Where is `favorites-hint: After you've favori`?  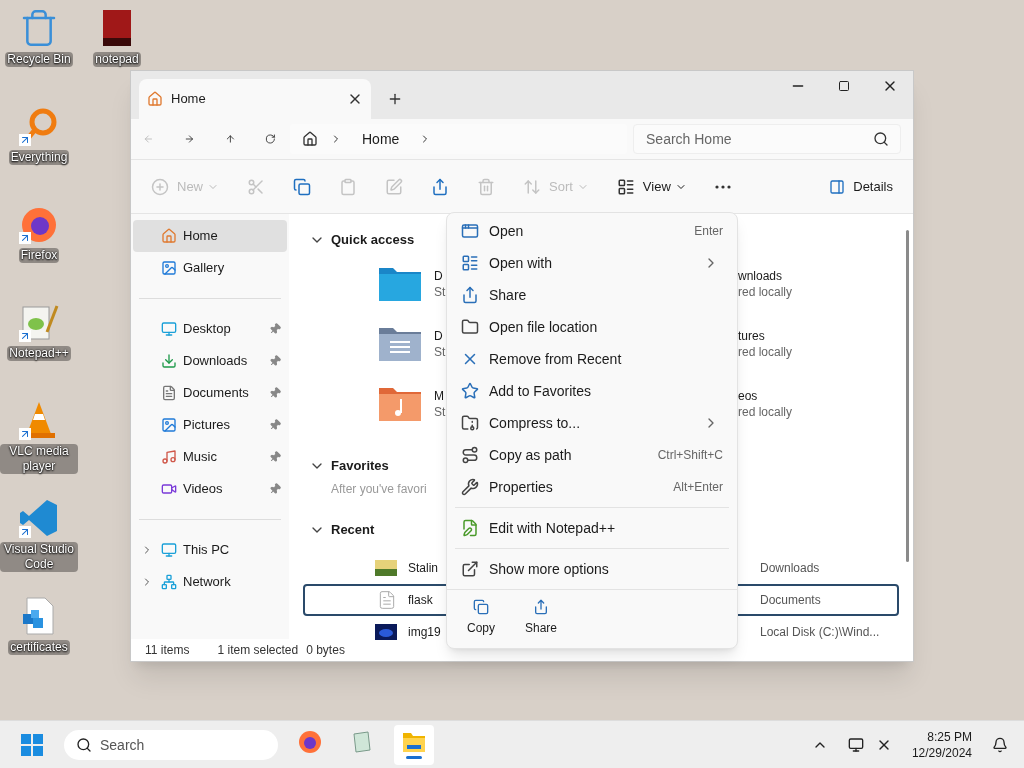 favorites-hint: After you've favori is located at coordinates (379, 489).